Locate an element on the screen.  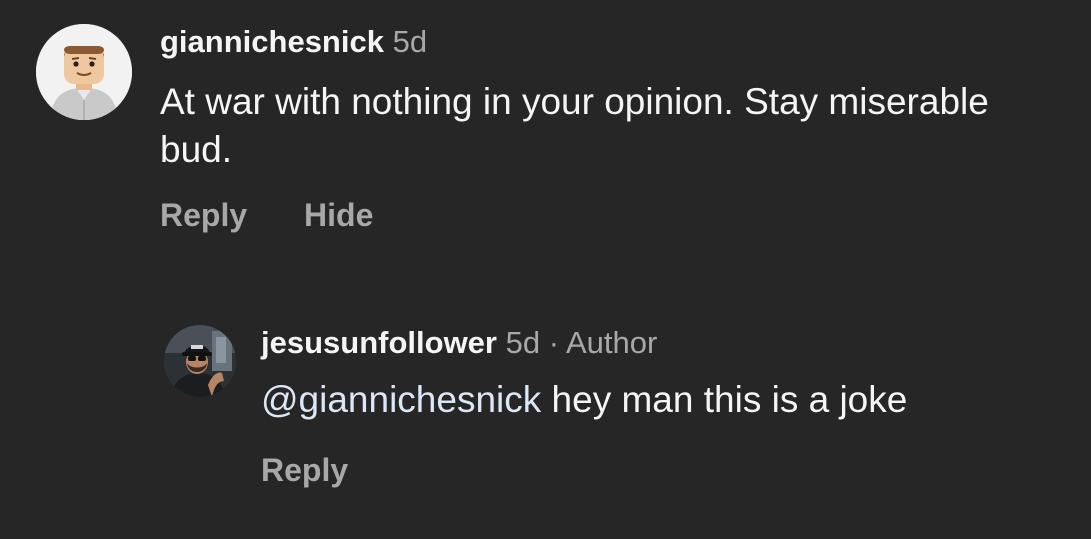
mention-link: @giannichesnick is located at coordinates (401, 399).